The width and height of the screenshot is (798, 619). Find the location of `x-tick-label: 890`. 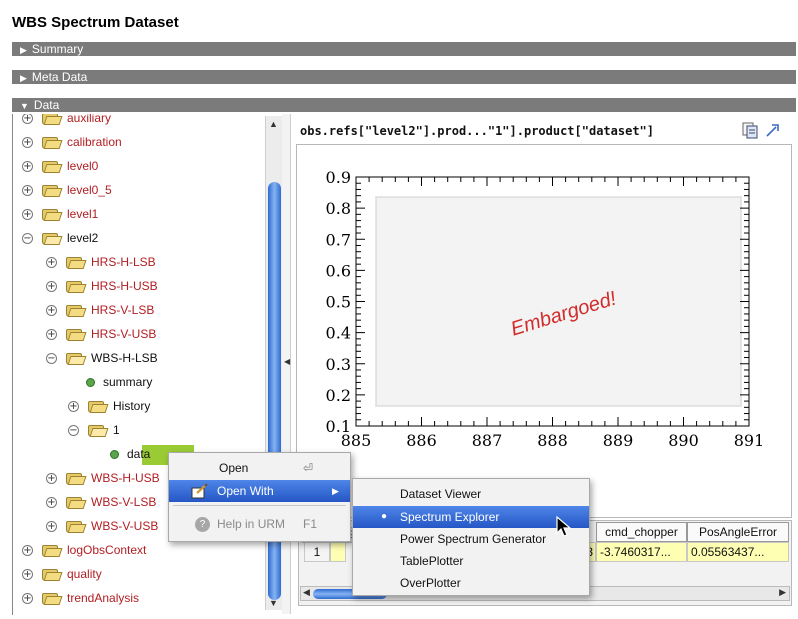

x-tick-label: 890 is located at coordinates (683, 440).